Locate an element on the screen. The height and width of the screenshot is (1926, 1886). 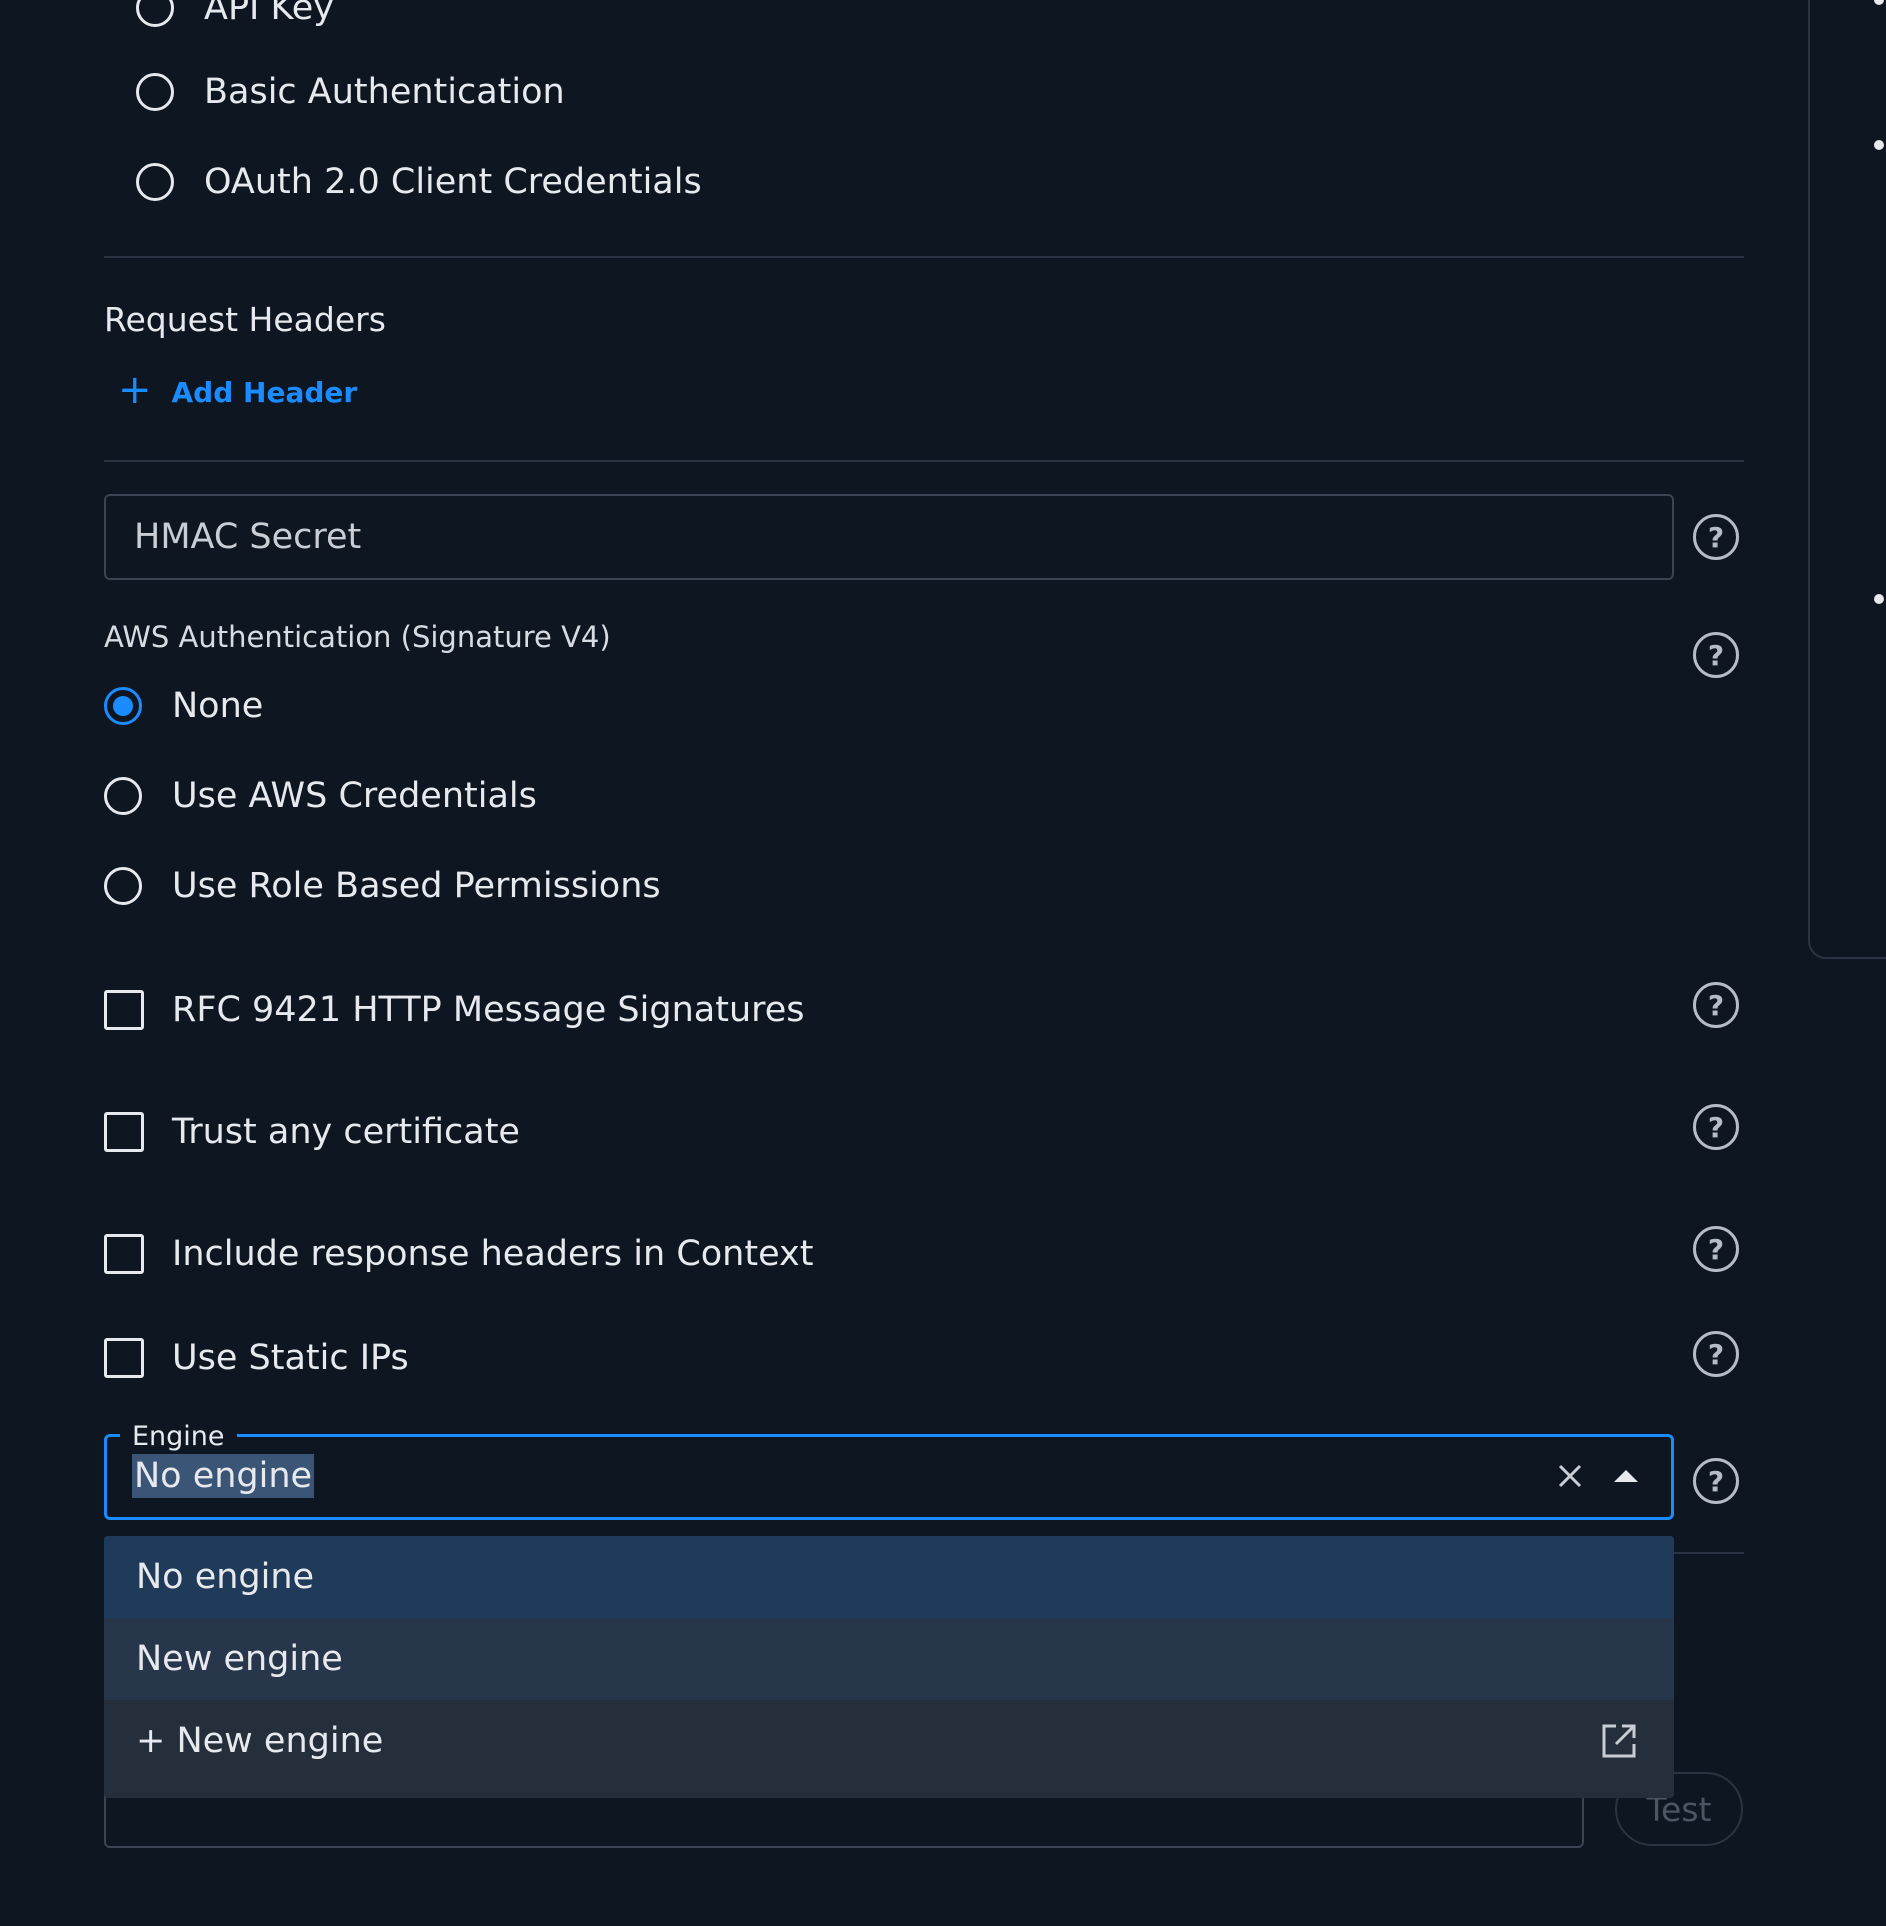
add-header-button: + Add Header is located at coordinates (238, 390).